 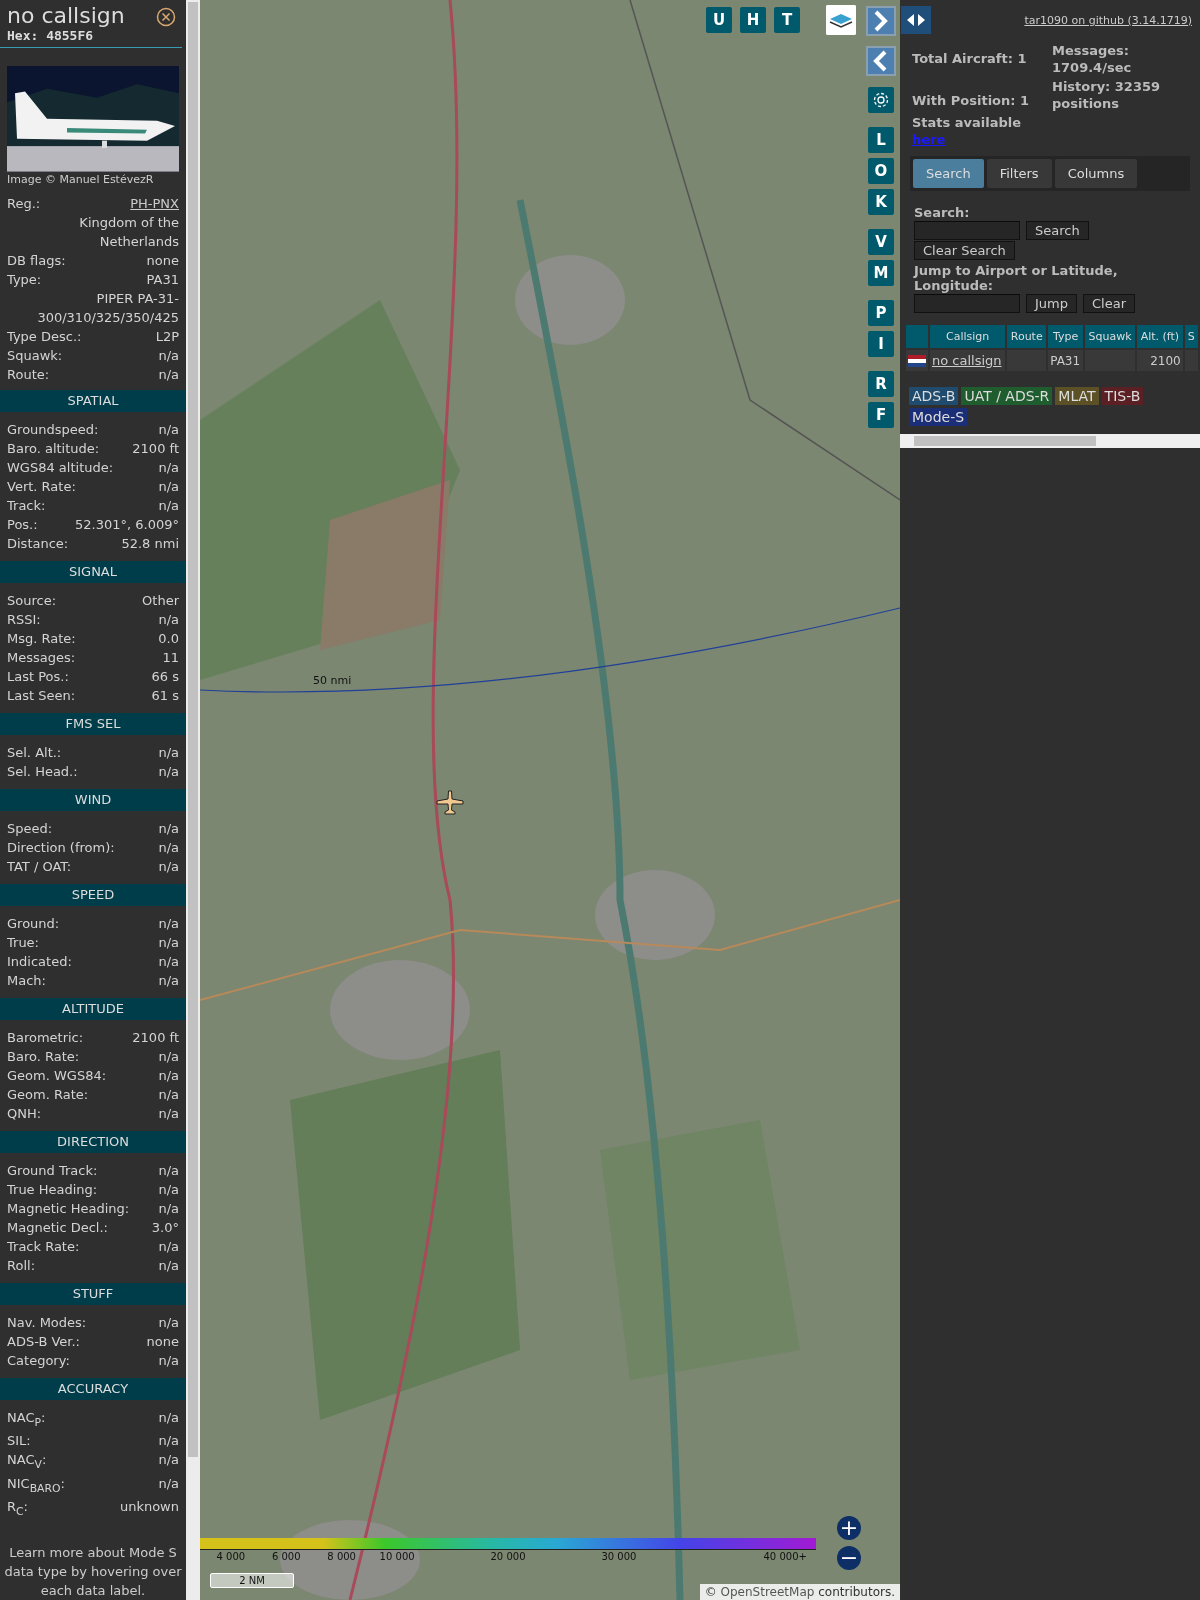 I want to click on hex-code: Hex: 4855F6, so click(x=51, y=35).